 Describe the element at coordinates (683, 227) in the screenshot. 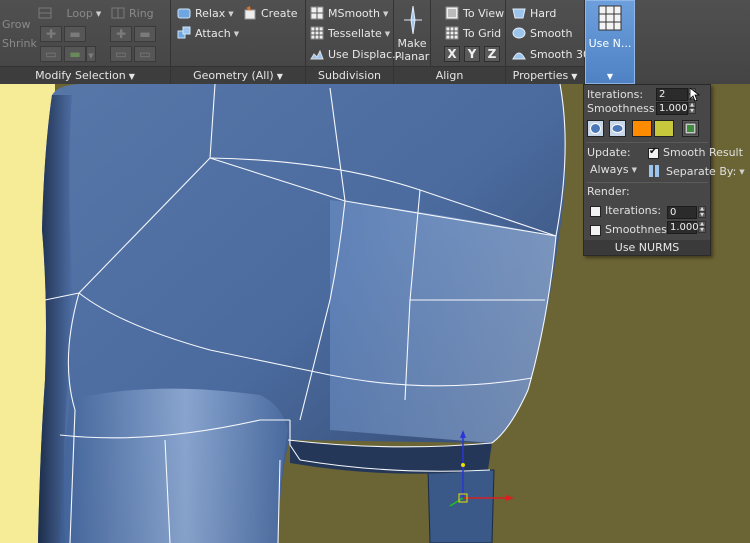

I see `render-smoothness-spinner: 1.000` at that location.